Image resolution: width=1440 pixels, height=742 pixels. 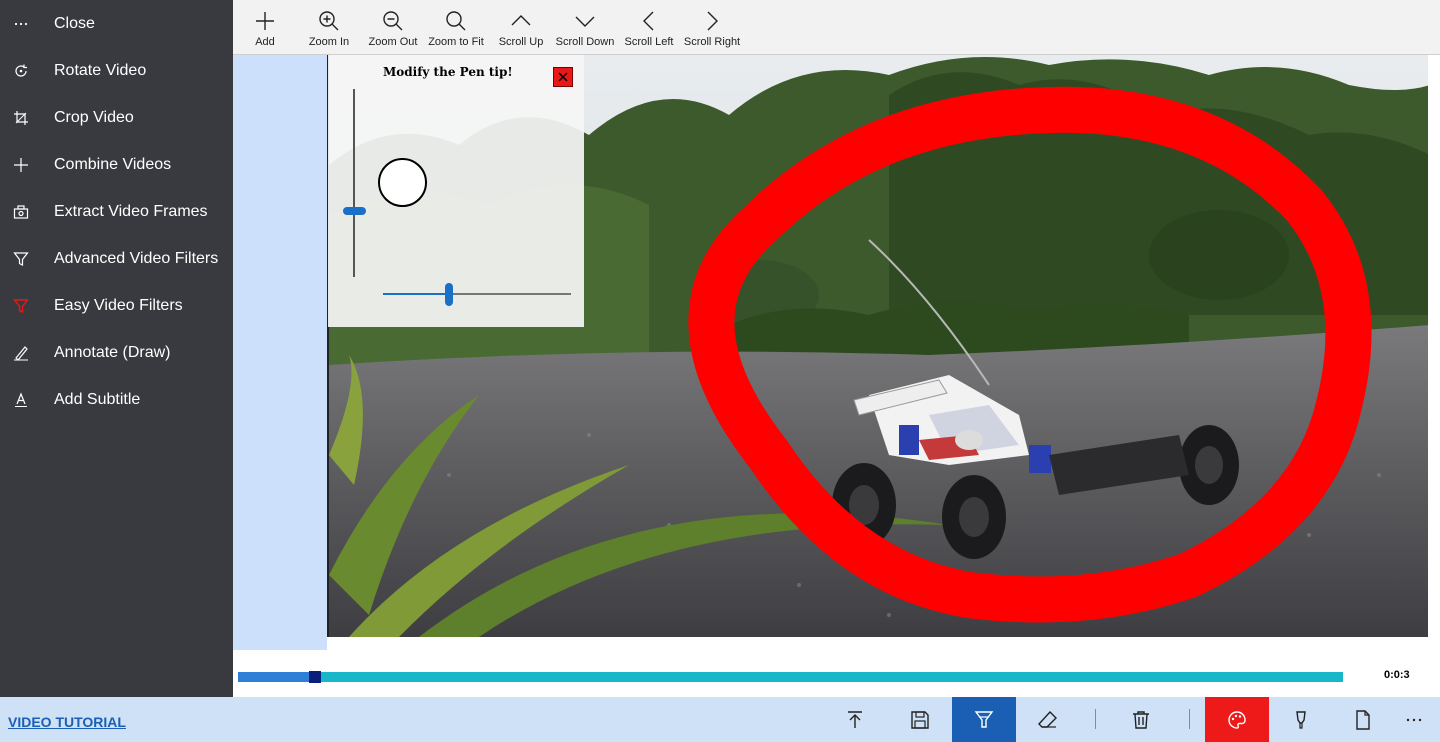 I want to click on scroll-left-button-label: Scroll Left, so click(x=649, y=42).